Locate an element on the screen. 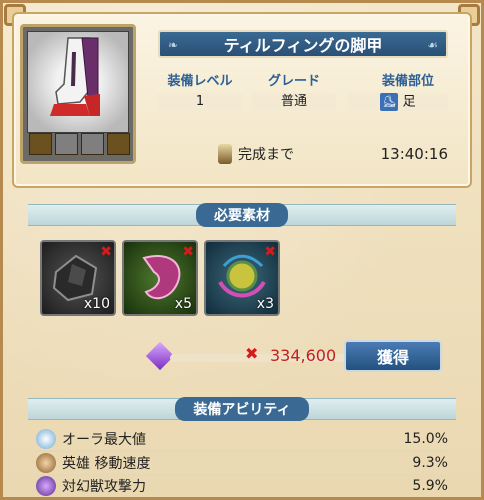  abilities-header: 装備アビリティ is located at coordinates (242, 409).